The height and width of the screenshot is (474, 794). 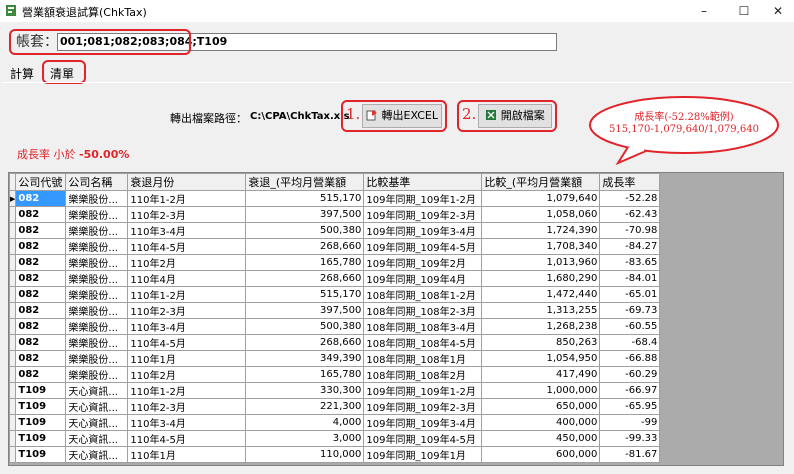 I want to click on table-cell: 109年同期_109年4月, so click(x=423, y=278).